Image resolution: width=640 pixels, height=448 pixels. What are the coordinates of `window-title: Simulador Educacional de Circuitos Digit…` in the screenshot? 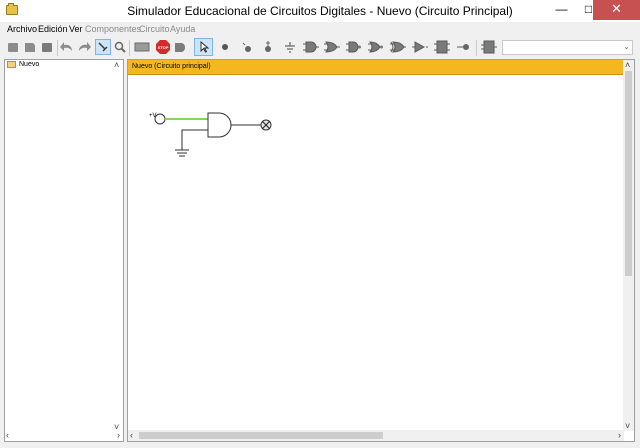 It's located at (320, 11).